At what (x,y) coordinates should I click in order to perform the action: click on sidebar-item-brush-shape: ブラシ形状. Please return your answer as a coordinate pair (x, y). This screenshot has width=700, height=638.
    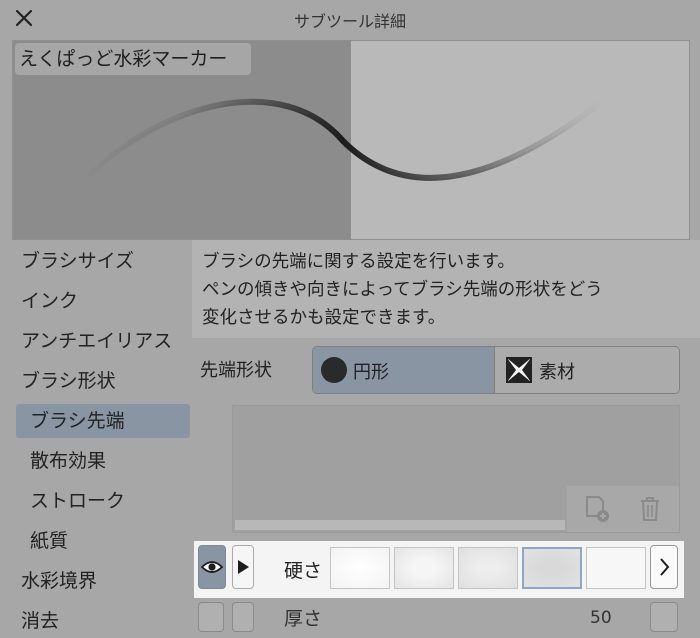
    Looking at the image, I should click on (103, 381).